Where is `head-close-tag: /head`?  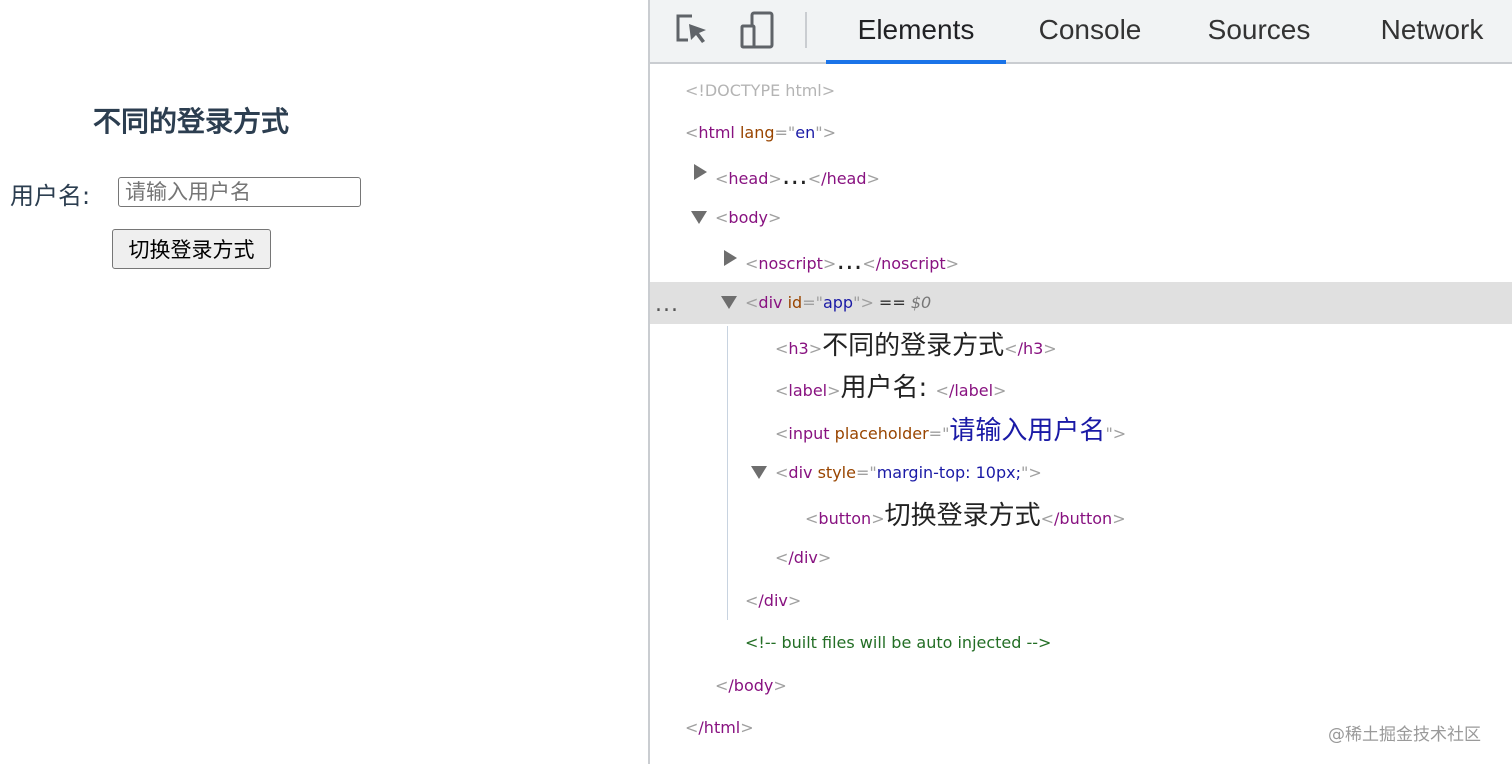 head-close-tag: /head is located at coordinates (844, 178).